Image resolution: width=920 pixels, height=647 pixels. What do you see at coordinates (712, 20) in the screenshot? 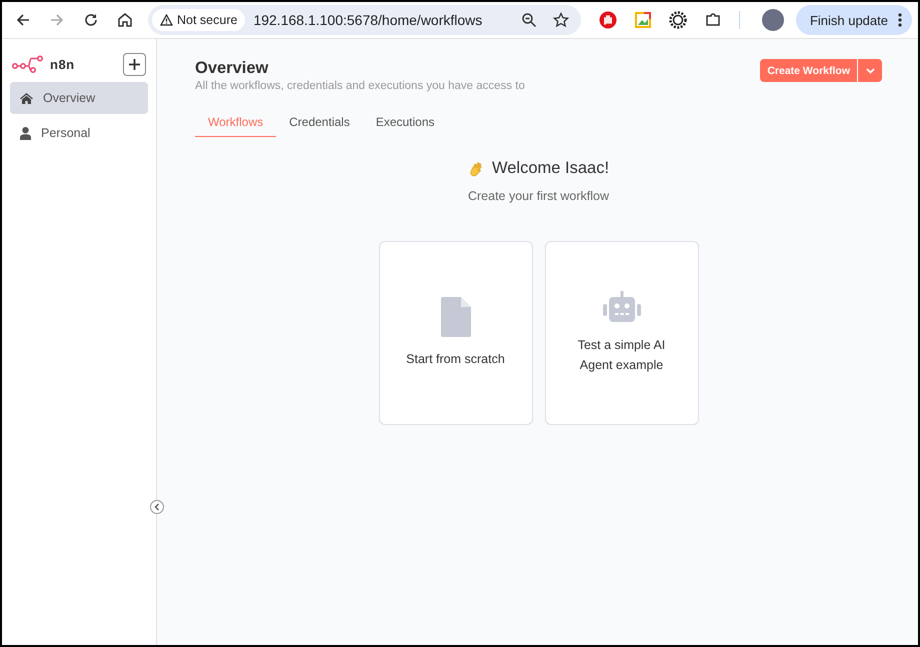
I see `extensions-icon` at bounding box center [712, 20].